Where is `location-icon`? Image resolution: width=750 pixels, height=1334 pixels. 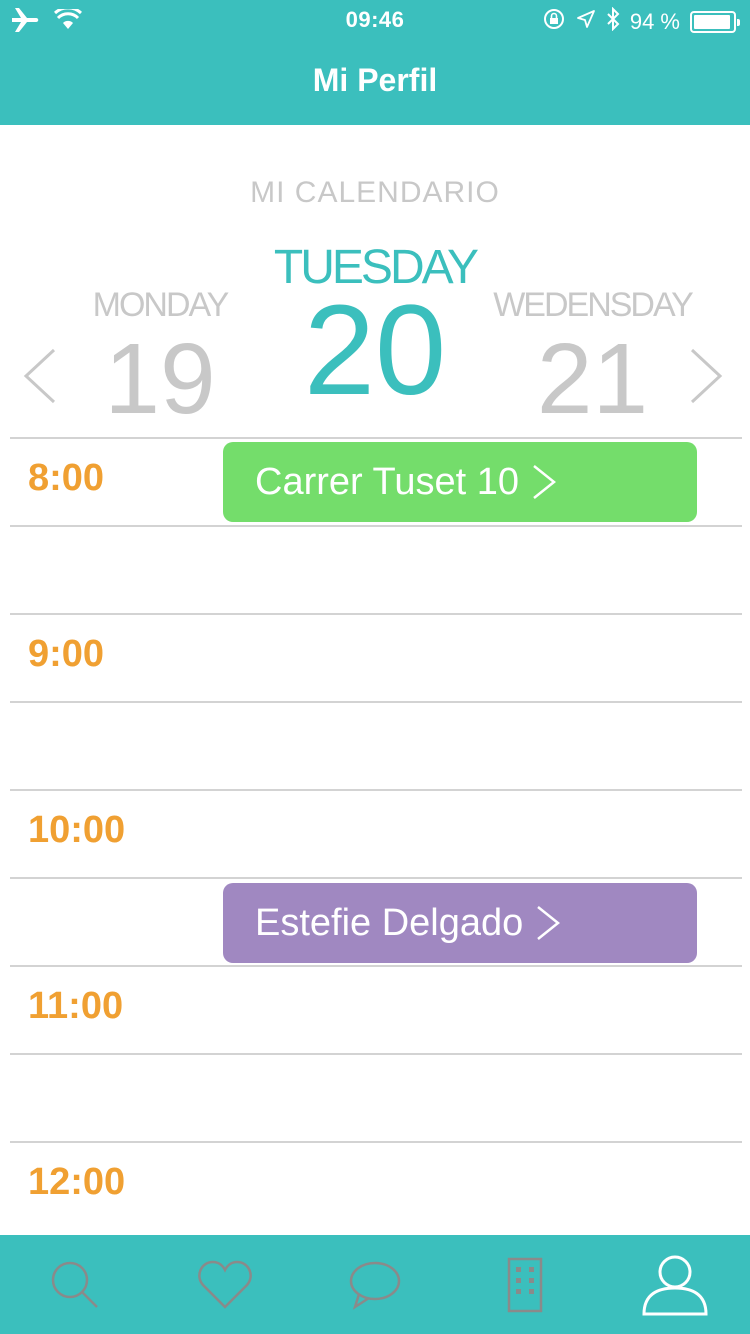
location-icon is located at coordinates (586, 22).